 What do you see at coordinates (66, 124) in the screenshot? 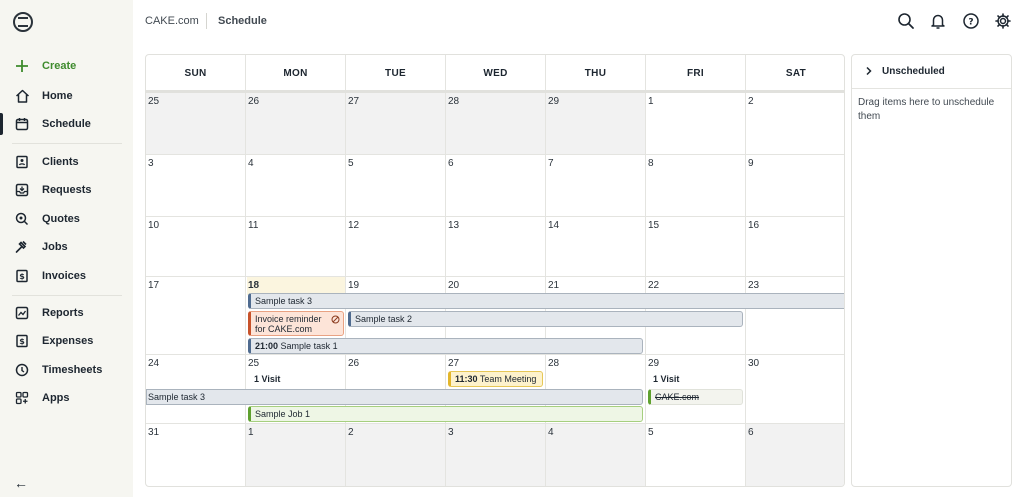
I see `sidebar-item-schedule: Schedule` at bounding box center [66, 124].